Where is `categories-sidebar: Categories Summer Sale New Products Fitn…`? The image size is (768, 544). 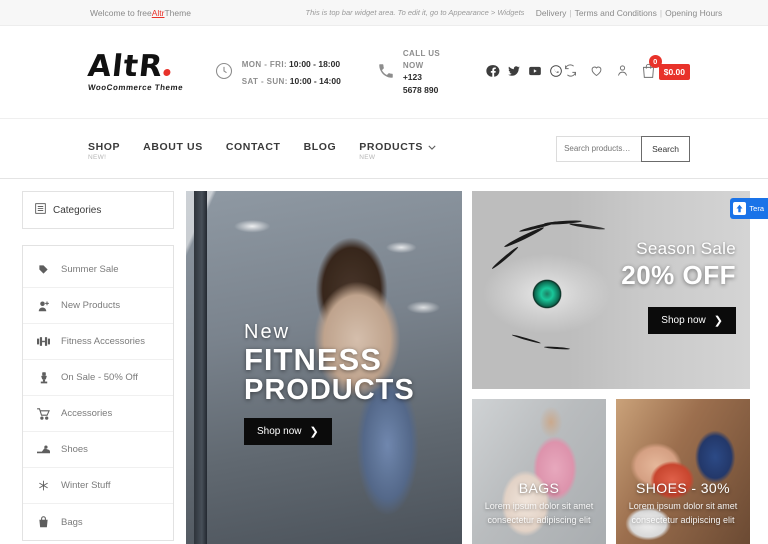 categories-sidebar: Categories Summer Sale New Products Fitn… is located at coordinates (98, 367).